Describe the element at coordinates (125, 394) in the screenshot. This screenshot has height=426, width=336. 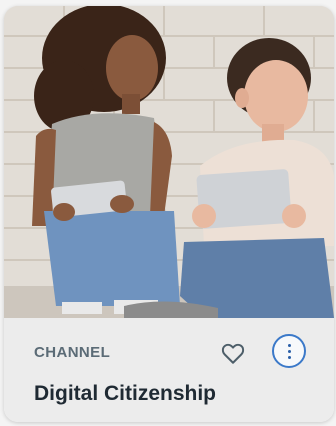
I see `card-title: Digital Citizenship` at that location.